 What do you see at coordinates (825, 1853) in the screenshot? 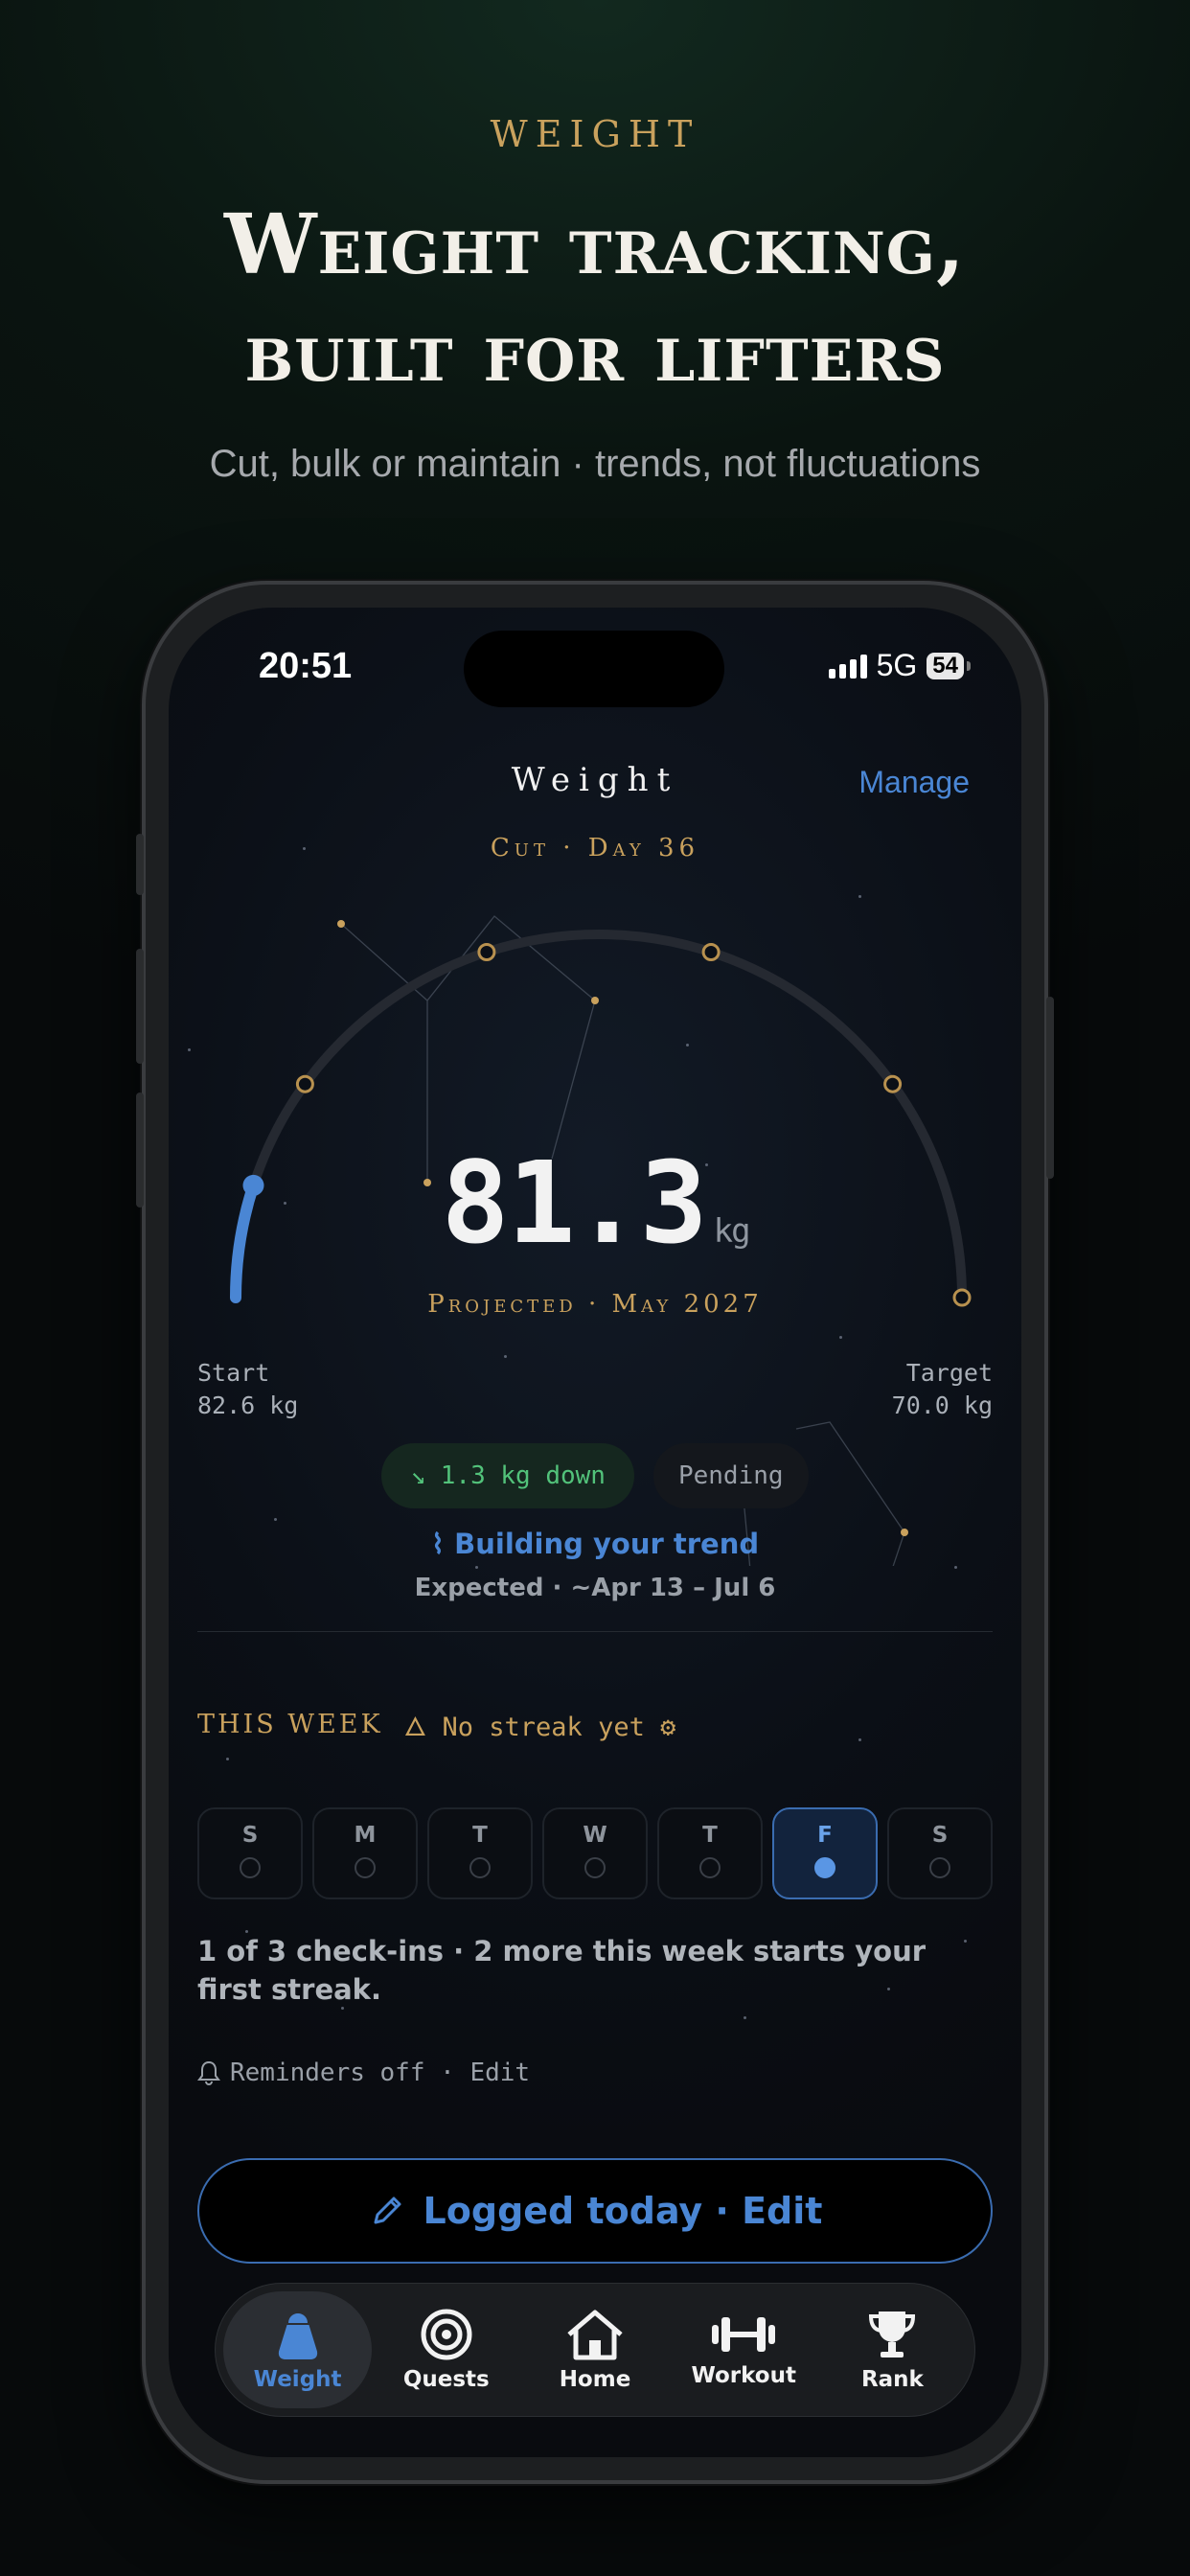
I see `day-cell: F` at bounding box center [825, 1853].